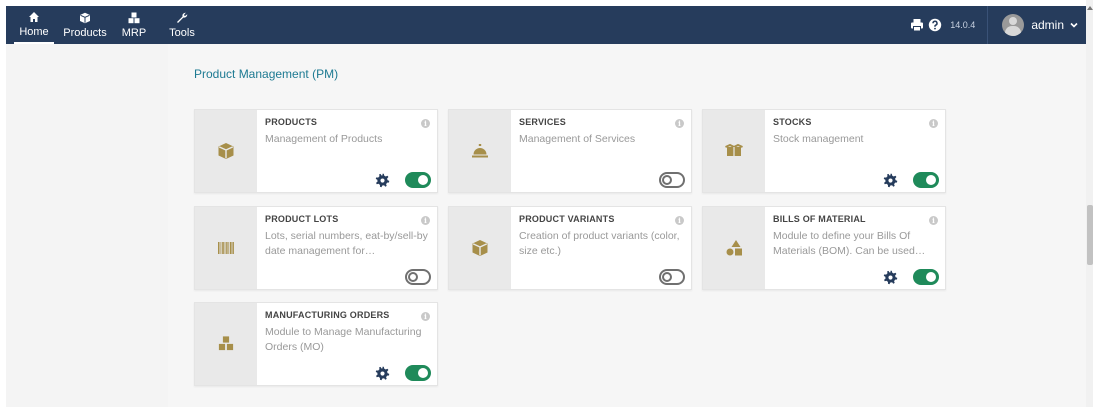  I want to click on nav-home: Home, so click(34, 25).